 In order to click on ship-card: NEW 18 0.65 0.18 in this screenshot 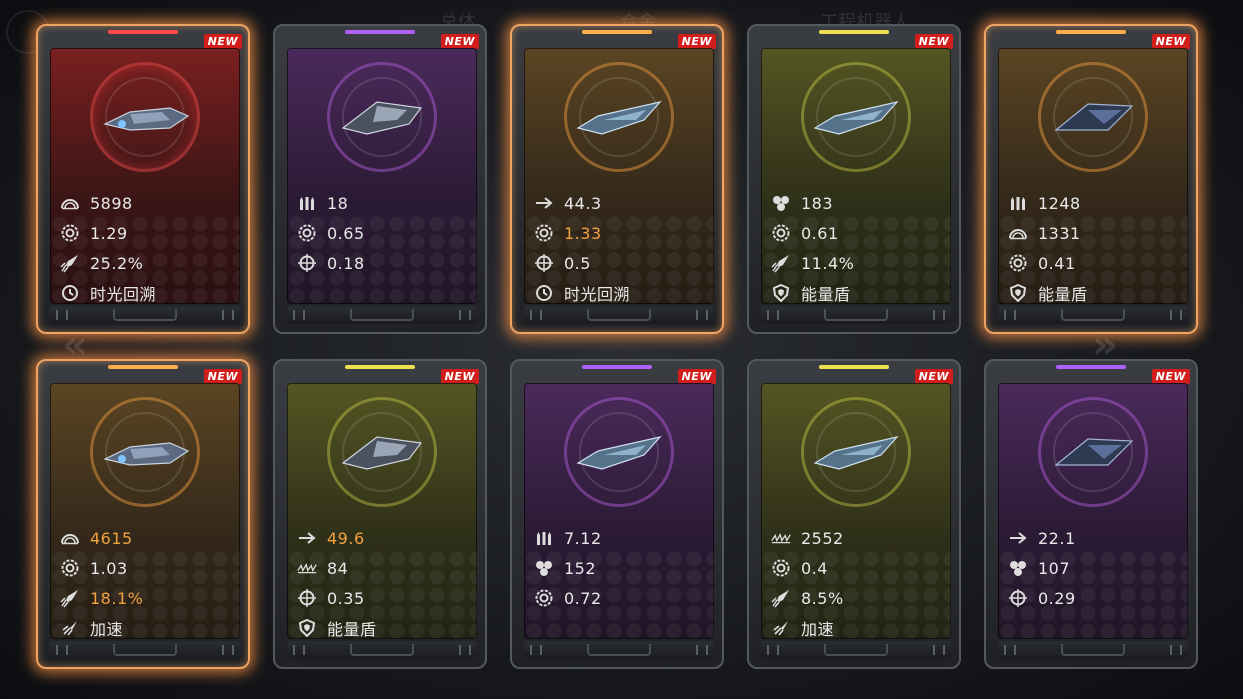, I will do `click(380, 179)`.